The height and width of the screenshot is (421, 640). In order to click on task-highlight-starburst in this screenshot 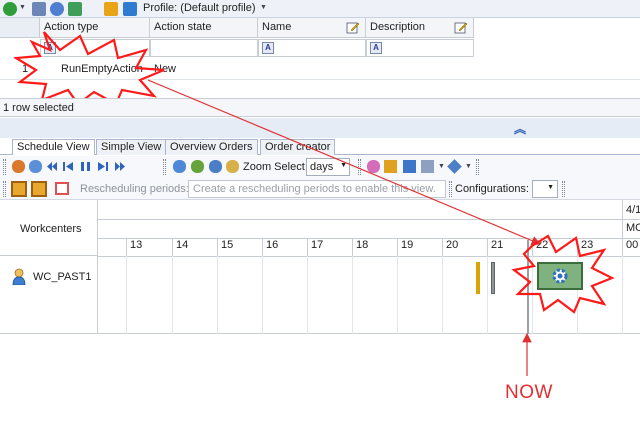, I will do `click(563, 274)`.